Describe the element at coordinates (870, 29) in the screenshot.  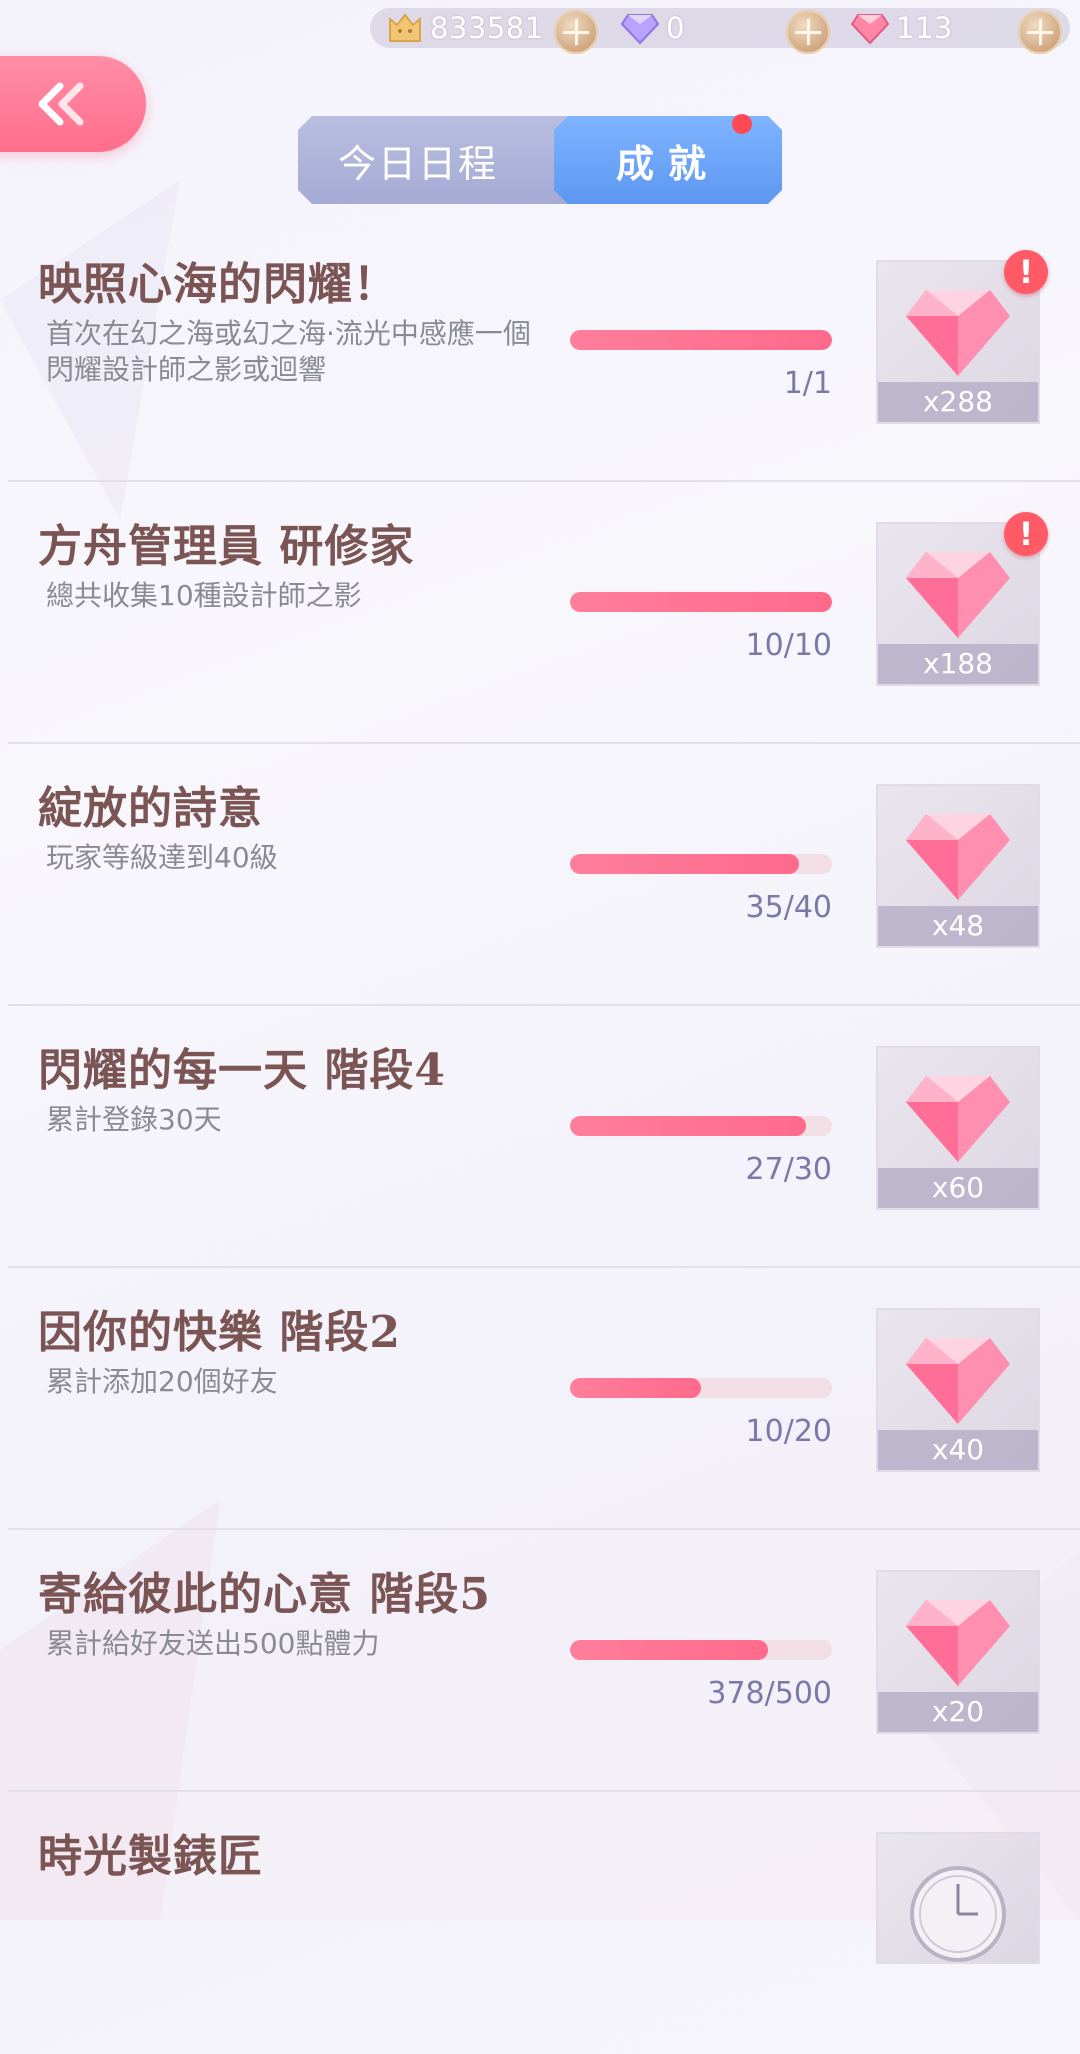
I see `pink-diamond-icon` at that location.